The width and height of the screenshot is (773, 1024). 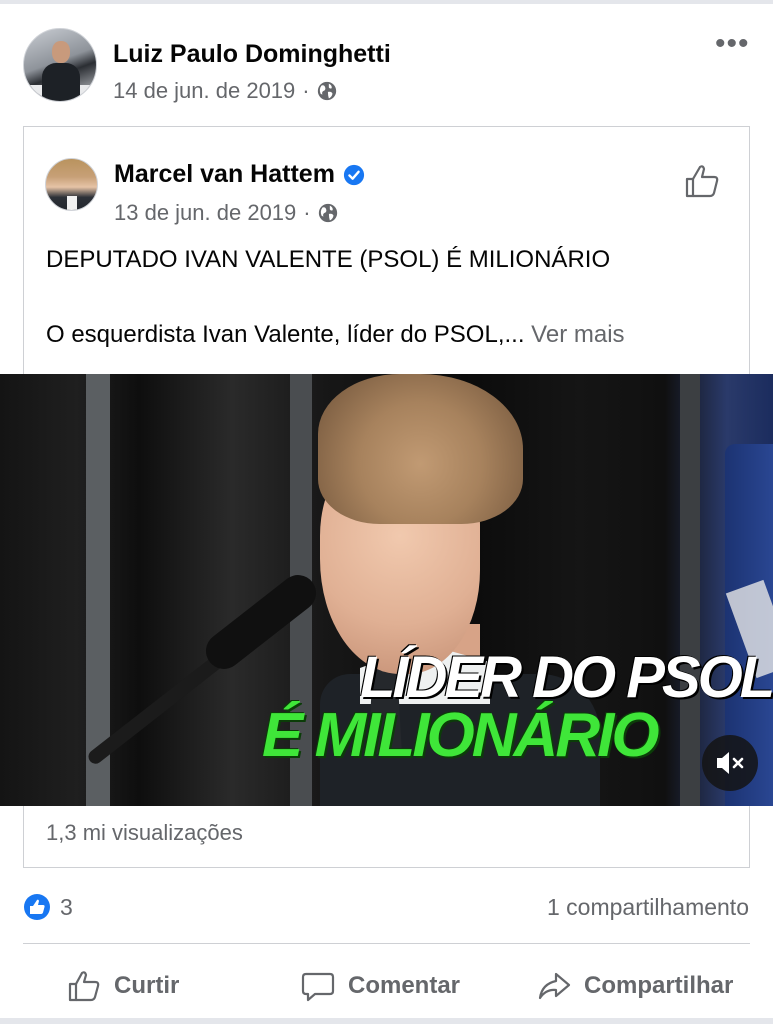 What do you see at coordinates (659, 985) in the screenshot?
I see `share-button-label: Compartilhar` at bounding box center [659, 985].